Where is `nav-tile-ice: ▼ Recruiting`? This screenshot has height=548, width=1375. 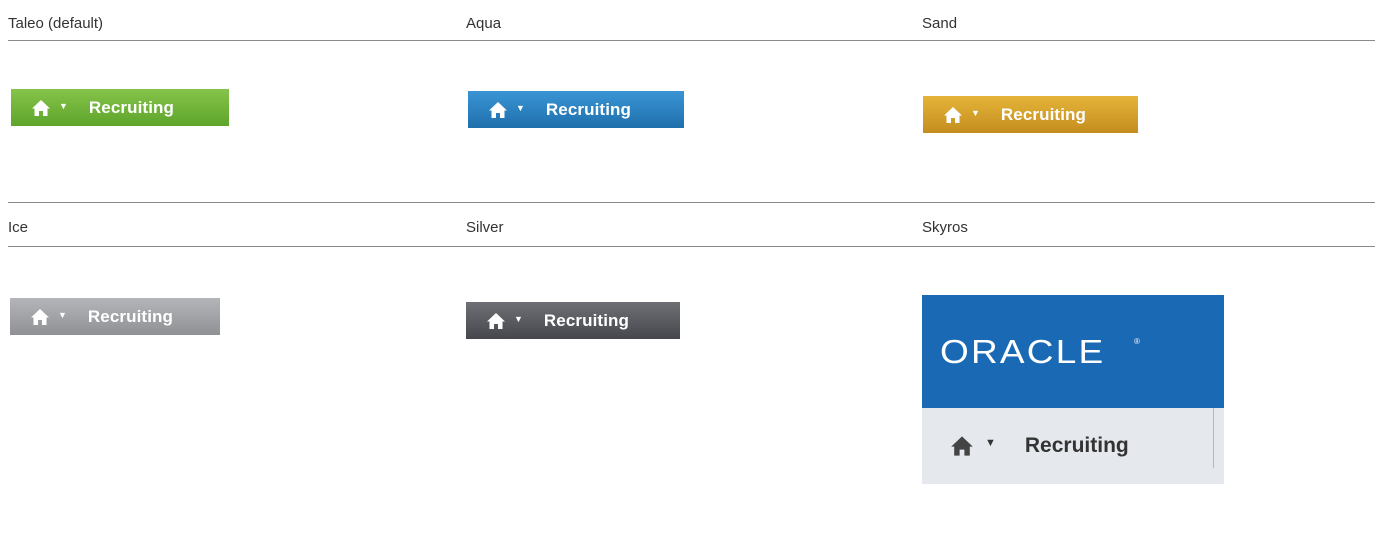
nav-tile-ice: ▼ Recruiting is located at coordinates (115, 316).